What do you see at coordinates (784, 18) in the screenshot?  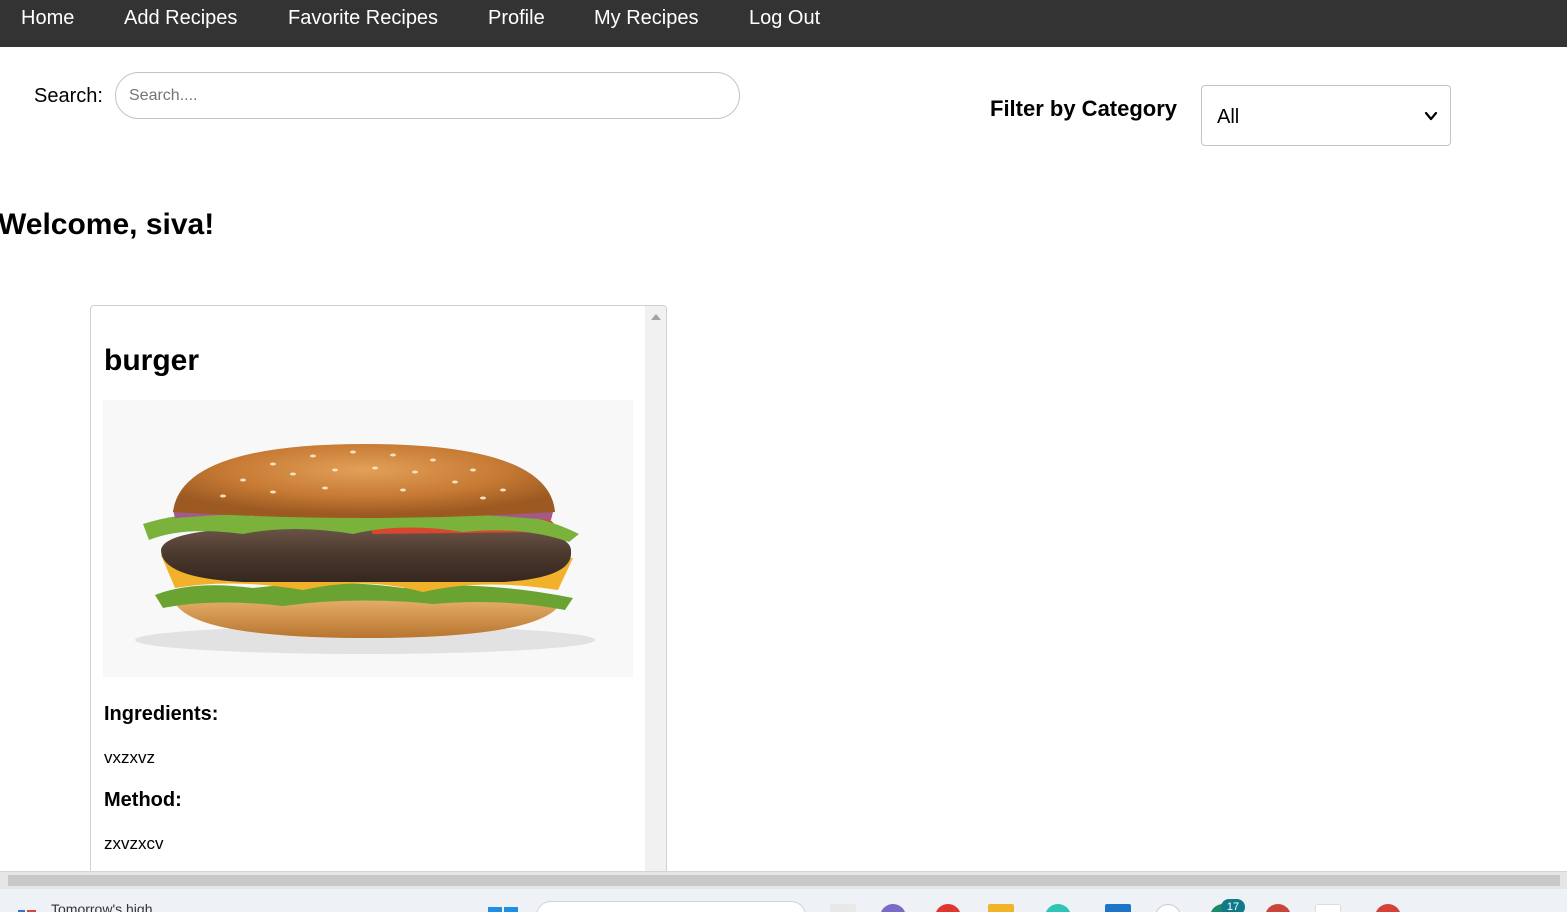 I see `nav-log-out-link: Log Out` at bounding box center [784, 18].